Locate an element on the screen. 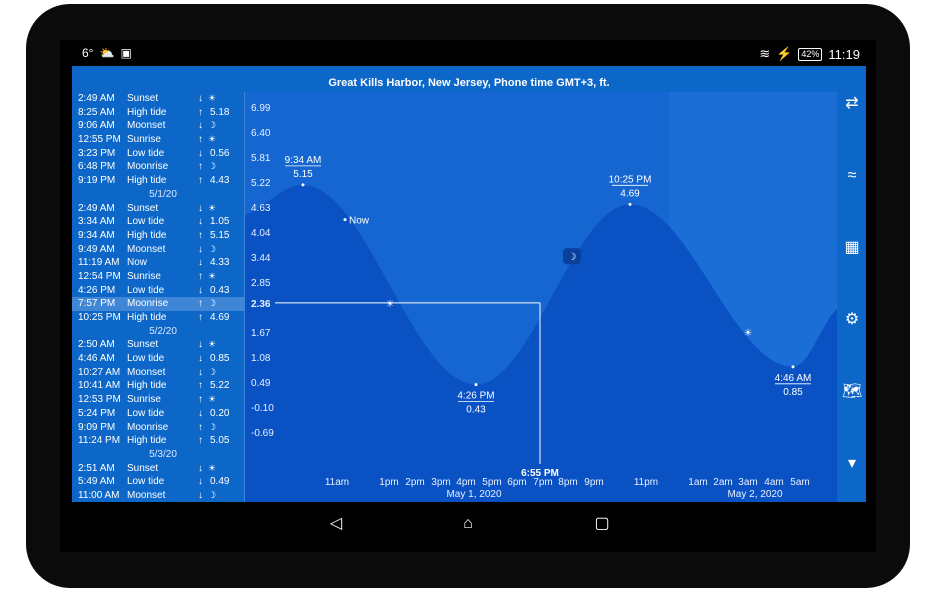 Image resolution: width=936 pixels, height=600 pixels. x-tick-label: 3am is located at coordinates (747, 482).